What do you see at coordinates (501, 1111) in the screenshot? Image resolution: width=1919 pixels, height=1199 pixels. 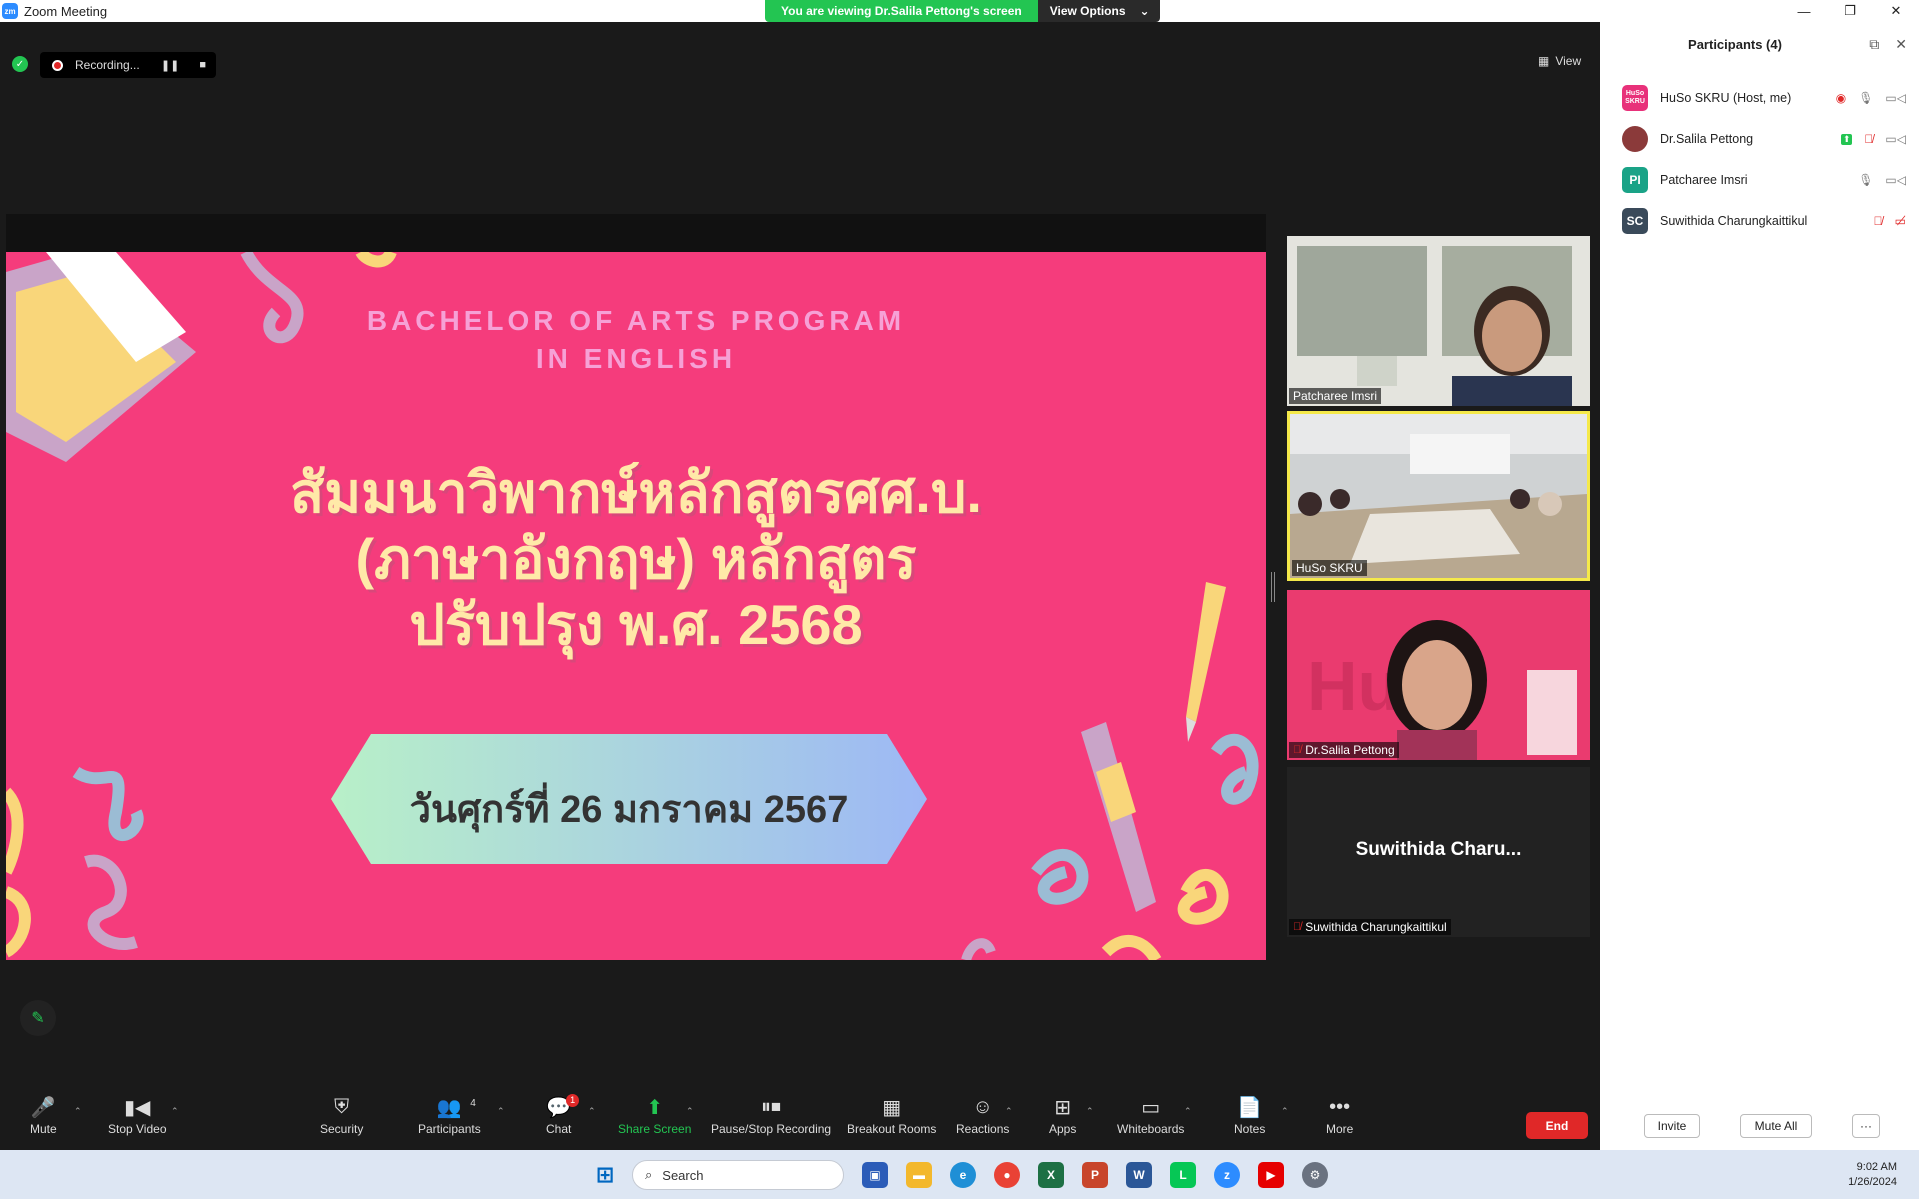 I see `participants-options-caret-icon: ⌃` at bounding box center [501, 1111].